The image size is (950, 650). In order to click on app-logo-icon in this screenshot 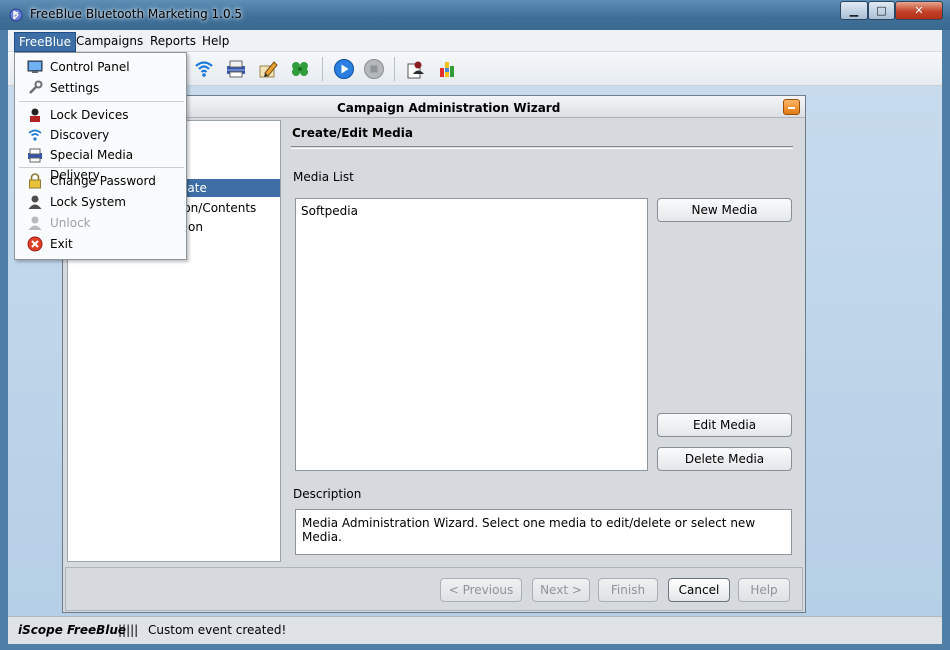, I will do `click(16, 15)`.